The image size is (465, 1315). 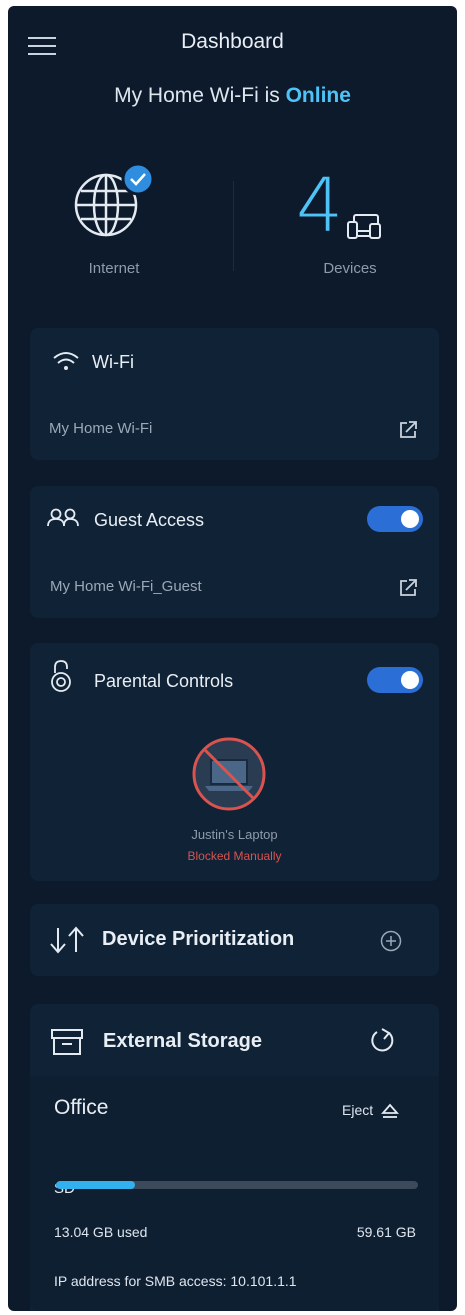 I want to click on eject-icon, so click(x=390, y=1111).